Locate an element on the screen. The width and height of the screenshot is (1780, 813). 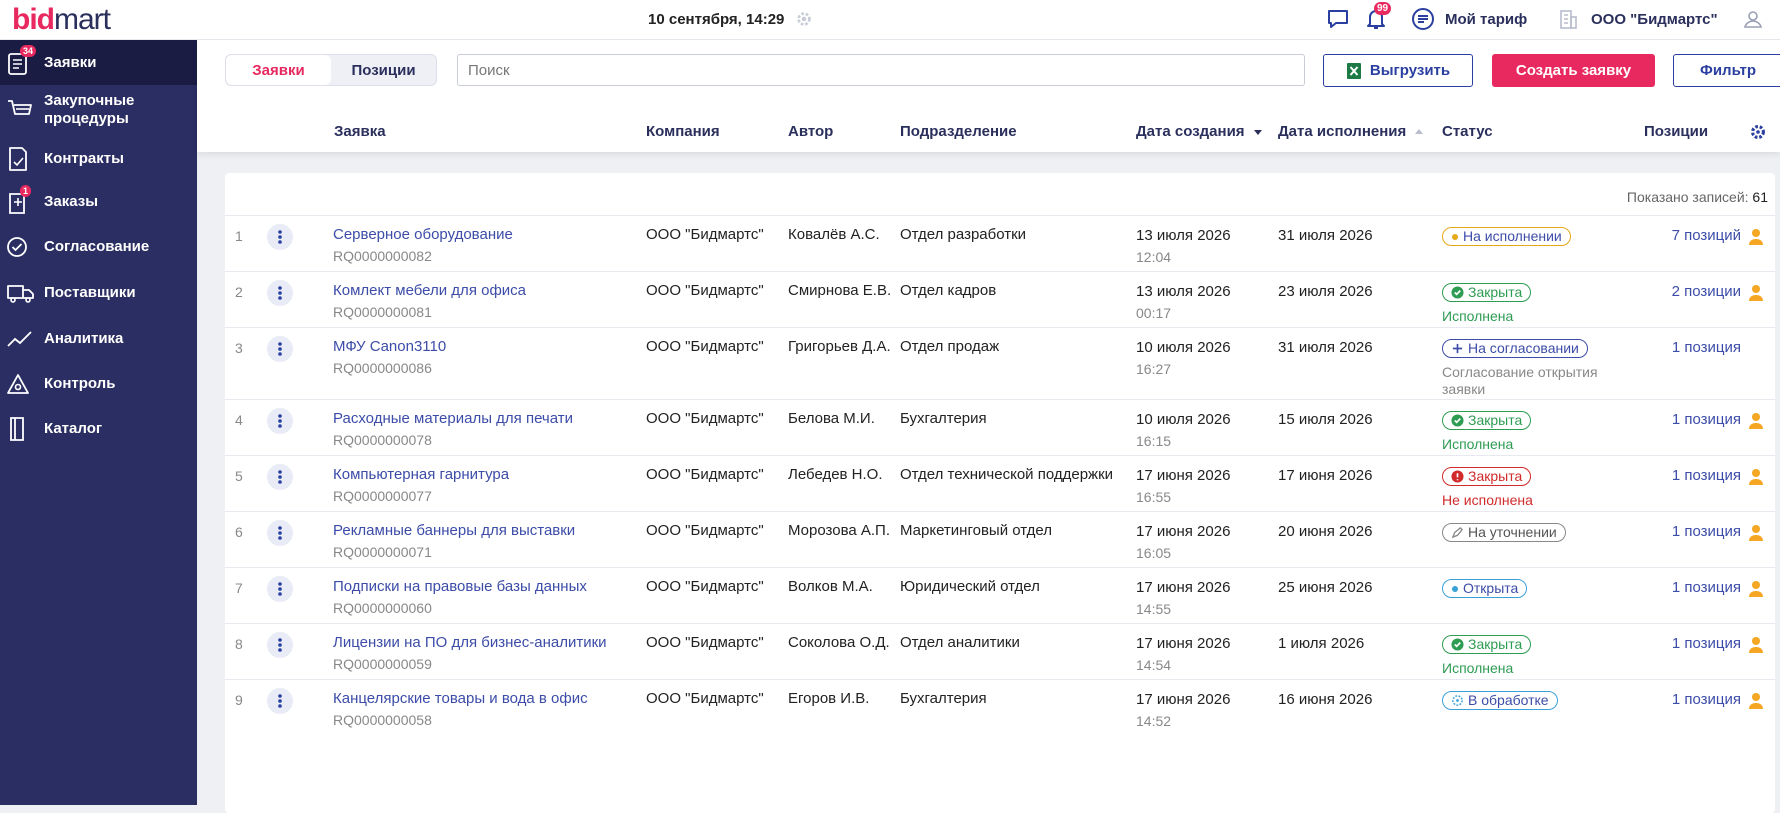
status-approval-icon is located at coordinates (1457, 348).